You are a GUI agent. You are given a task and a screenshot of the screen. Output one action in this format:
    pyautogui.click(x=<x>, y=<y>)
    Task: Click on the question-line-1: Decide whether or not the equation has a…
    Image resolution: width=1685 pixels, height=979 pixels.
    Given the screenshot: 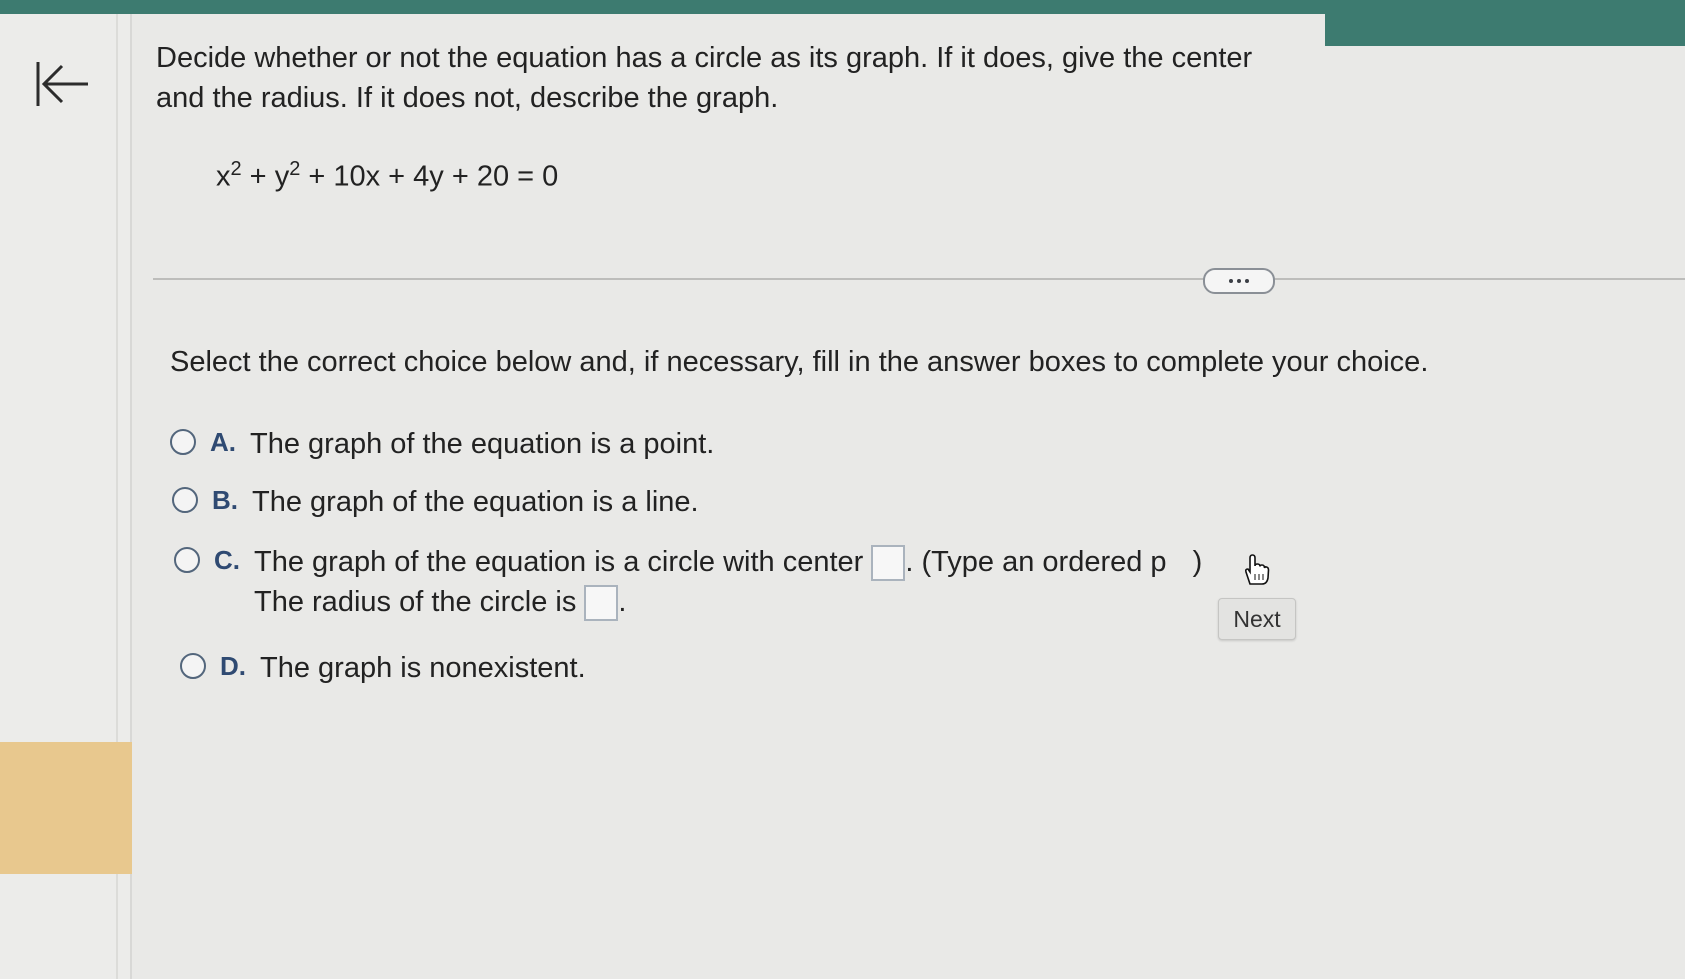 What is the action you would take?
    pyautogui.click(x=704, y=58)
    